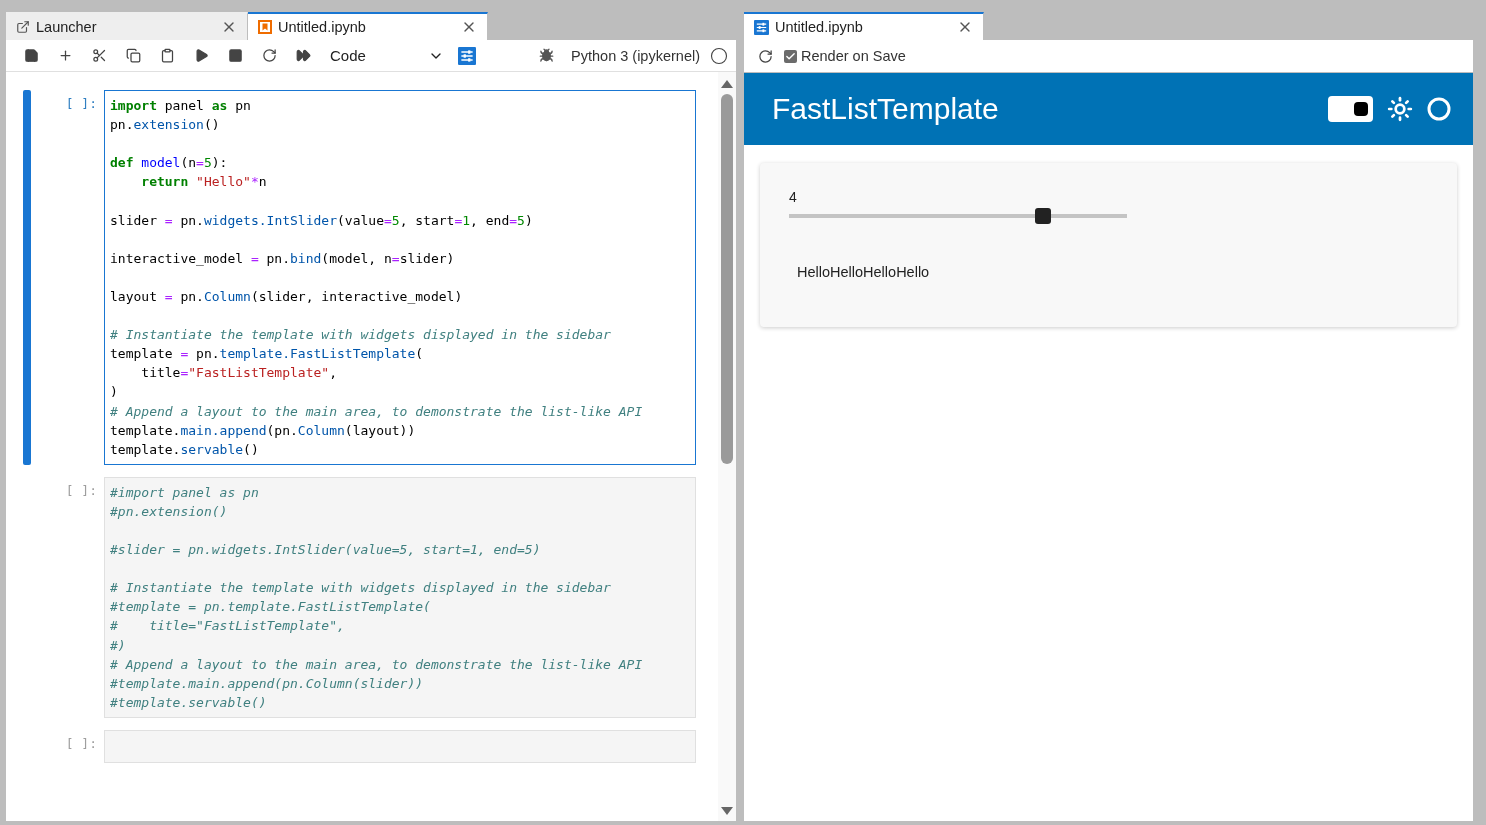  I want to click on checkbox, so click(790, 56).